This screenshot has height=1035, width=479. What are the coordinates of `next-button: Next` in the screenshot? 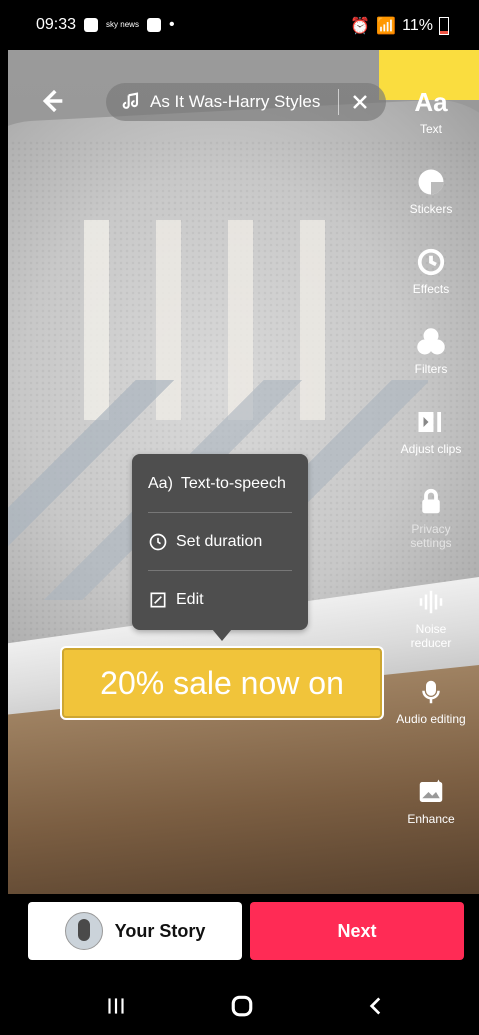 It's located at (357, 931).